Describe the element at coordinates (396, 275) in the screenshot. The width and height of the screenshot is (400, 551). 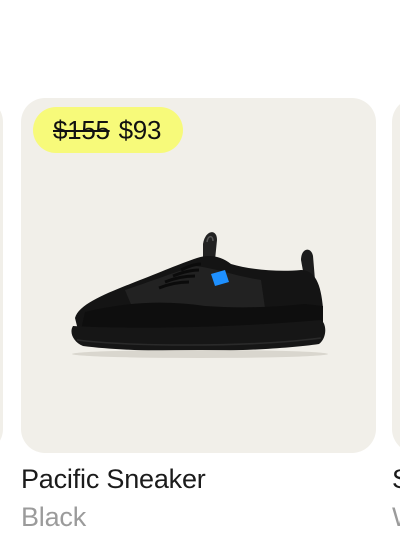
I see `product-image-next` at that location.